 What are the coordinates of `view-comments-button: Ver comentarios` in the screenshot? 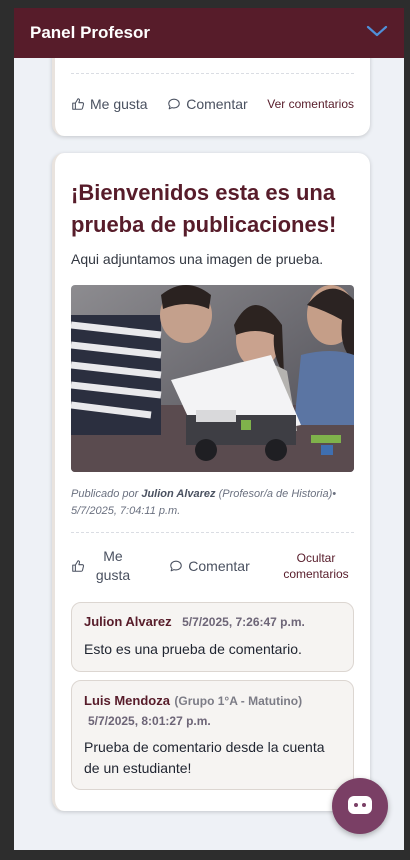 It's located at (310, 104).